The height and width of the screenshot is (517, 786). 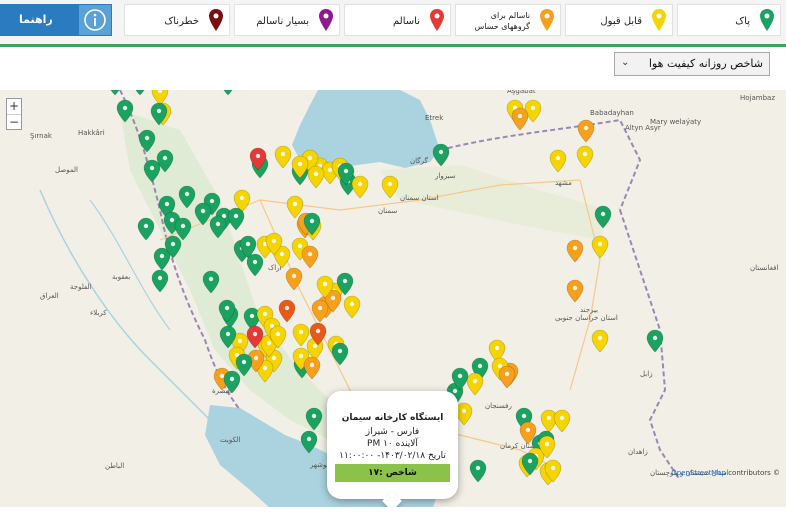 What do you see at coordinates (56, 20) in the screenshot?
I see `help-button: راهنما` at bounding box center [56, 20].